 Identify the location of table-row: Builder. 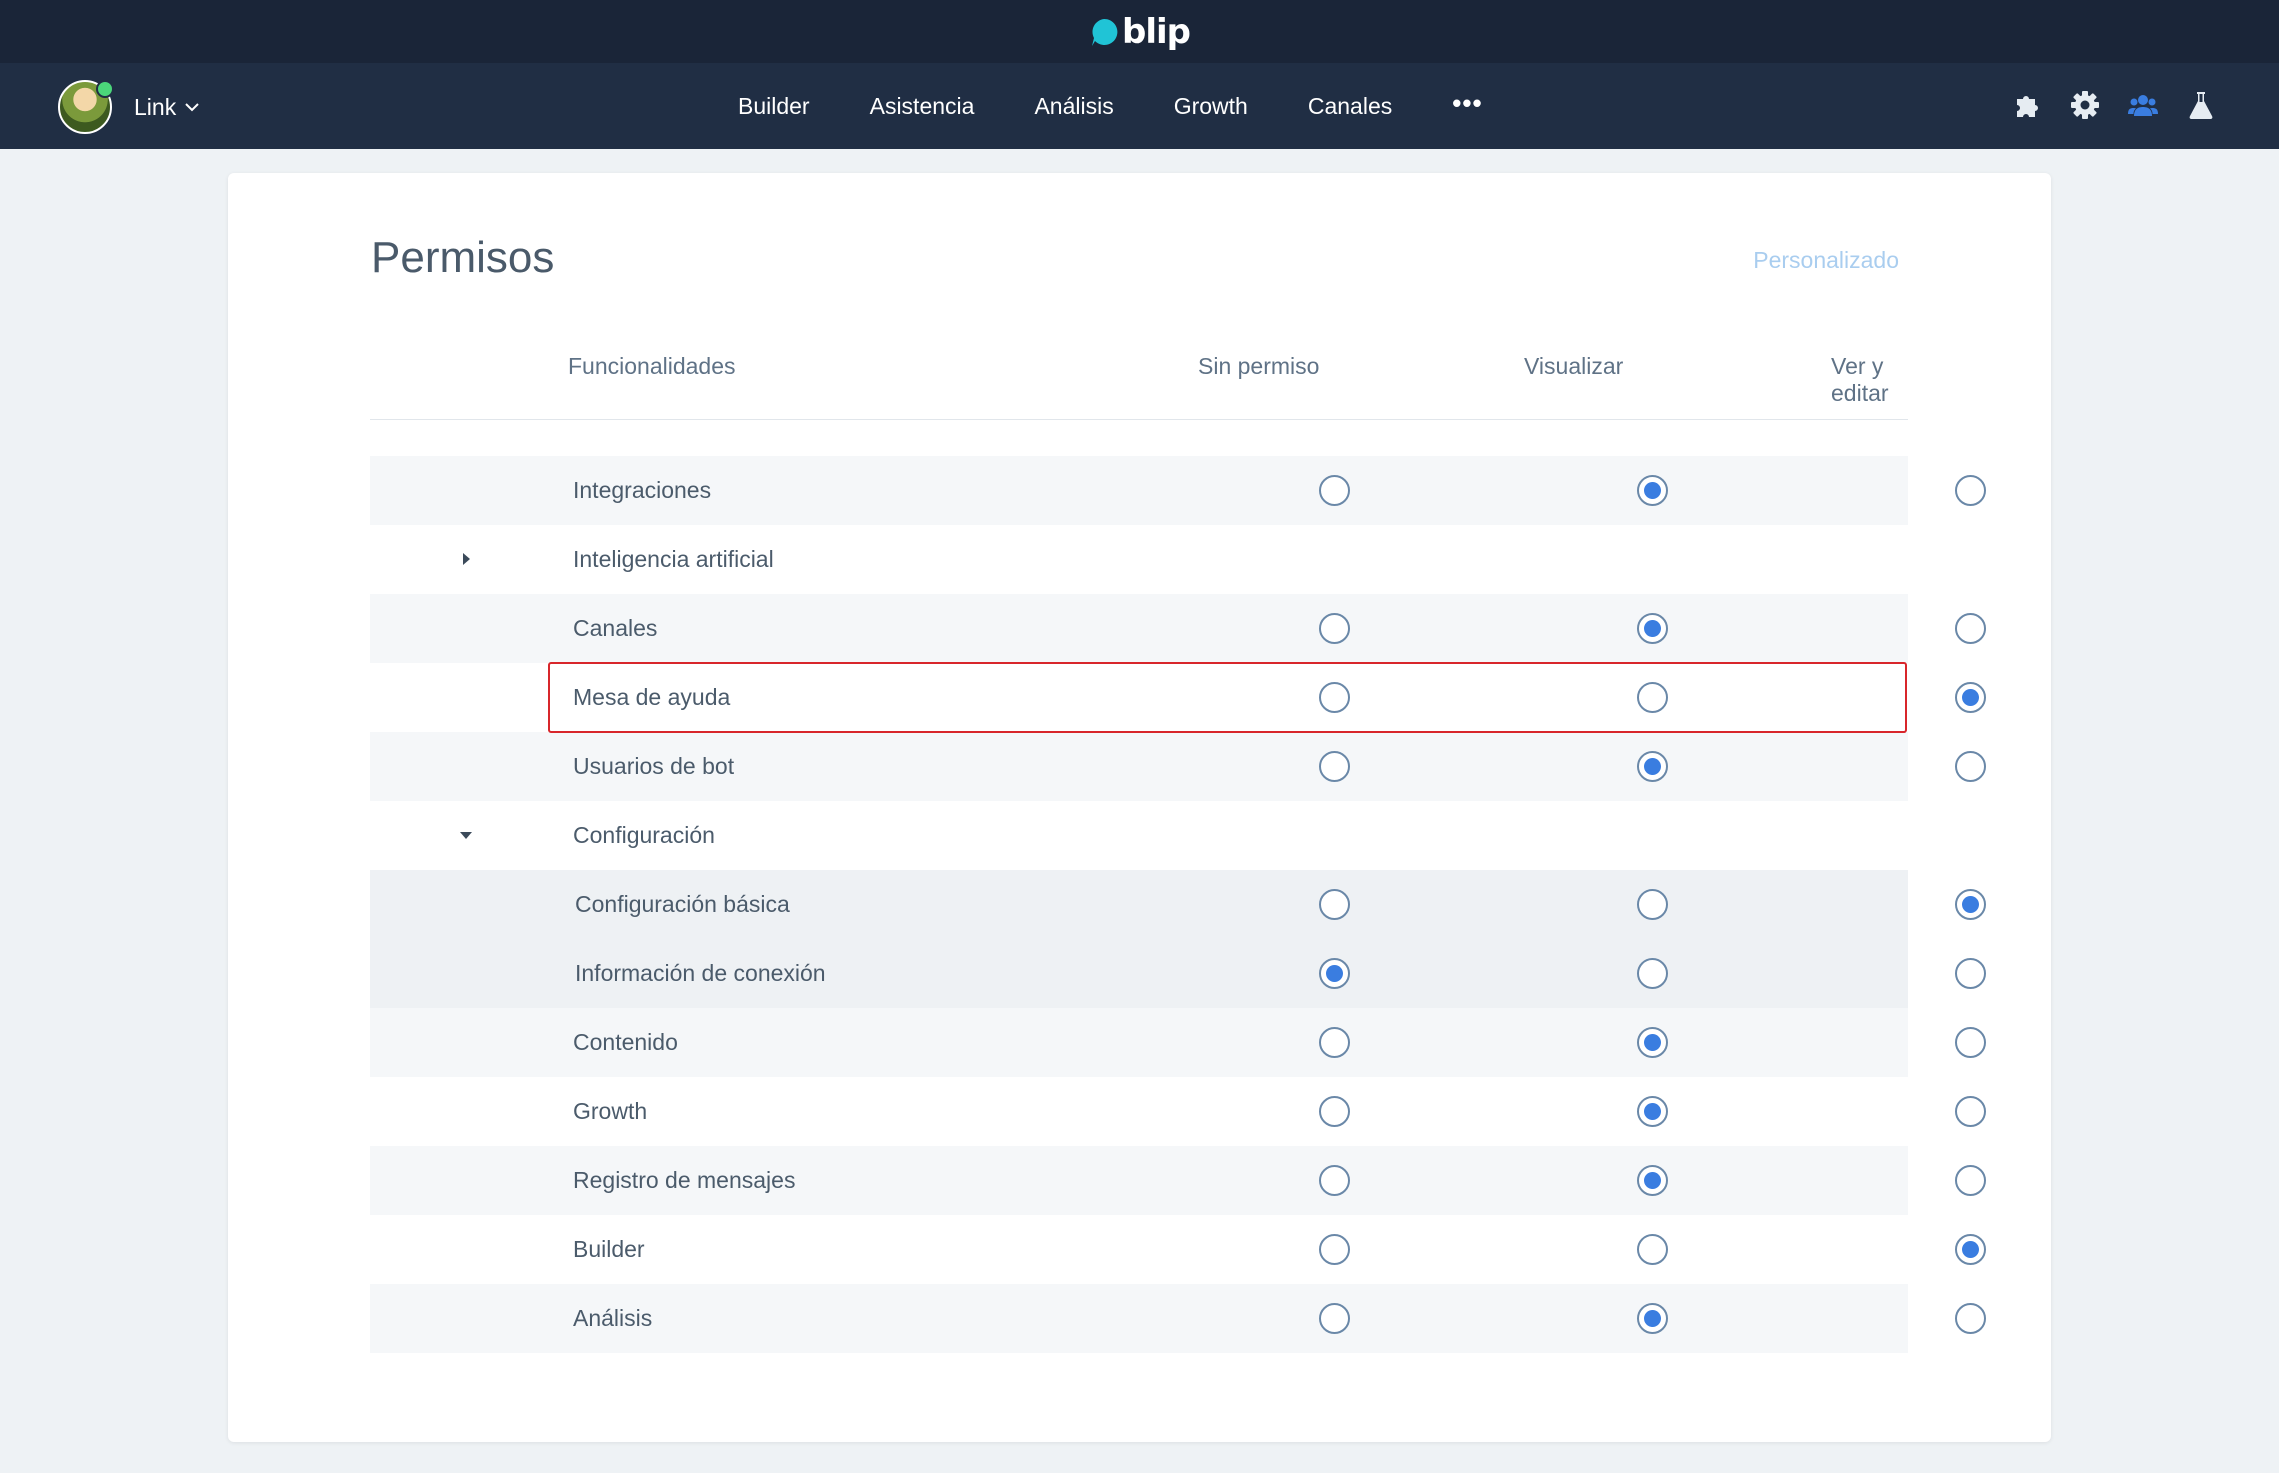
(1178, 1249).